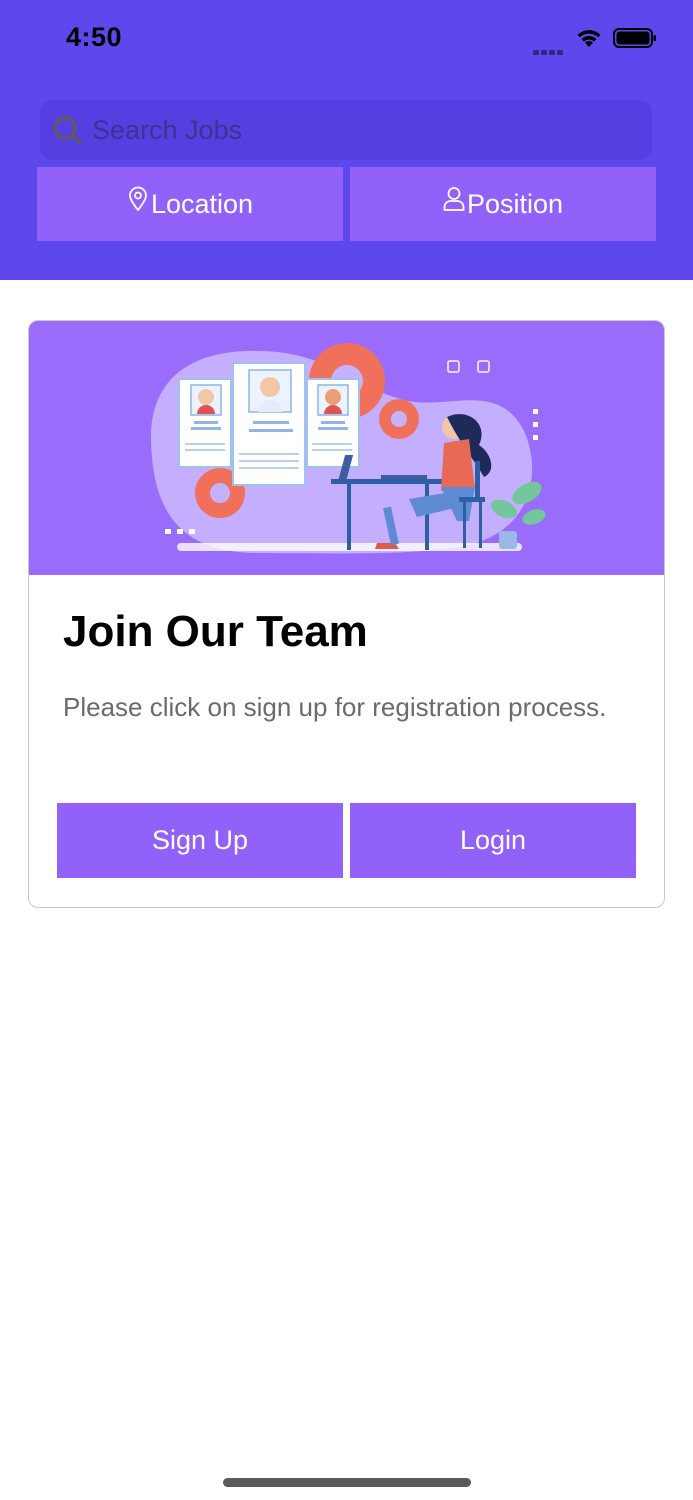 The image size is (693, 1500). I want to click on wifi-icon, so click(589, 38).